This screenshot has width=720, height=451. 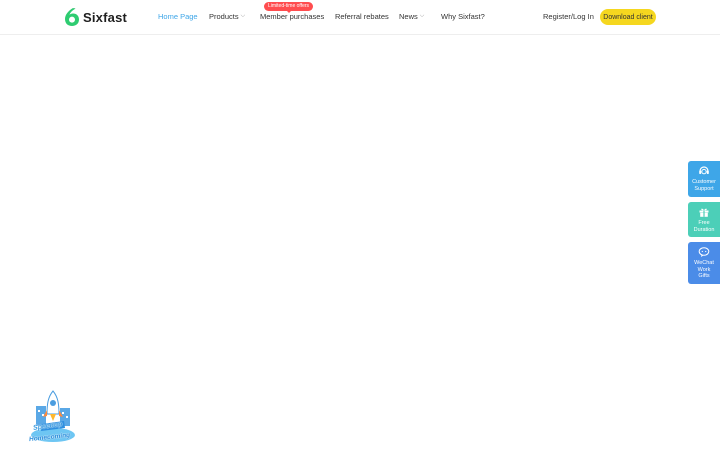 What do you see at coordinates (568, 16) in the screenshot?
I see `register-login-link: Register/Log In` at bounding box center [568, 16].